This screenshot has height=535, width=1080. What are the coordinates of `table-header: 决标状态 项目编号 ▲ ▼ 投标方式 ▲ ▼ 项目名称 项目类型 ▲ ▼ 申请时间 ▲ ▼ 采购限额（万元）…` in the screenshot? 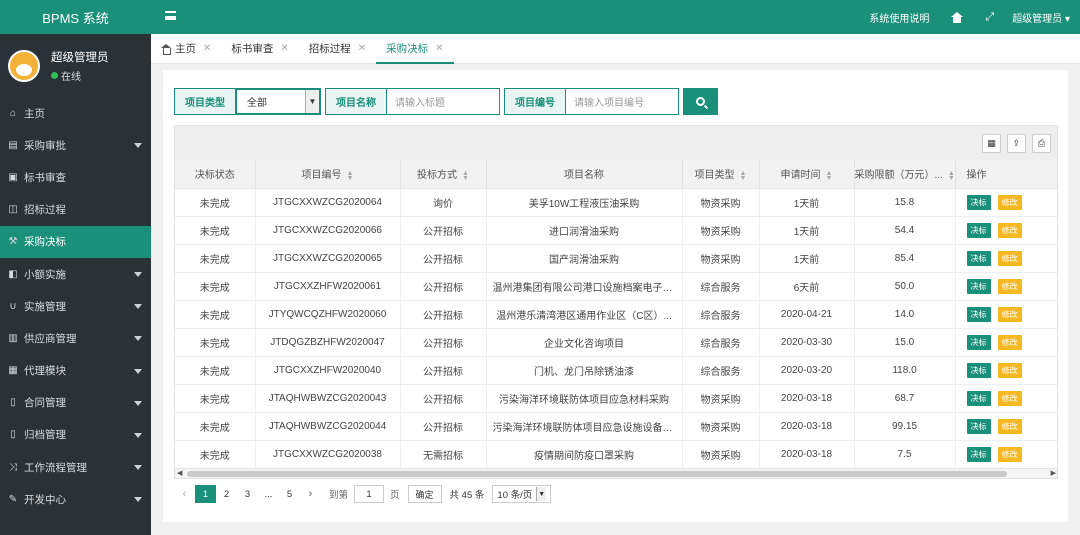 It's located at (616, 174).